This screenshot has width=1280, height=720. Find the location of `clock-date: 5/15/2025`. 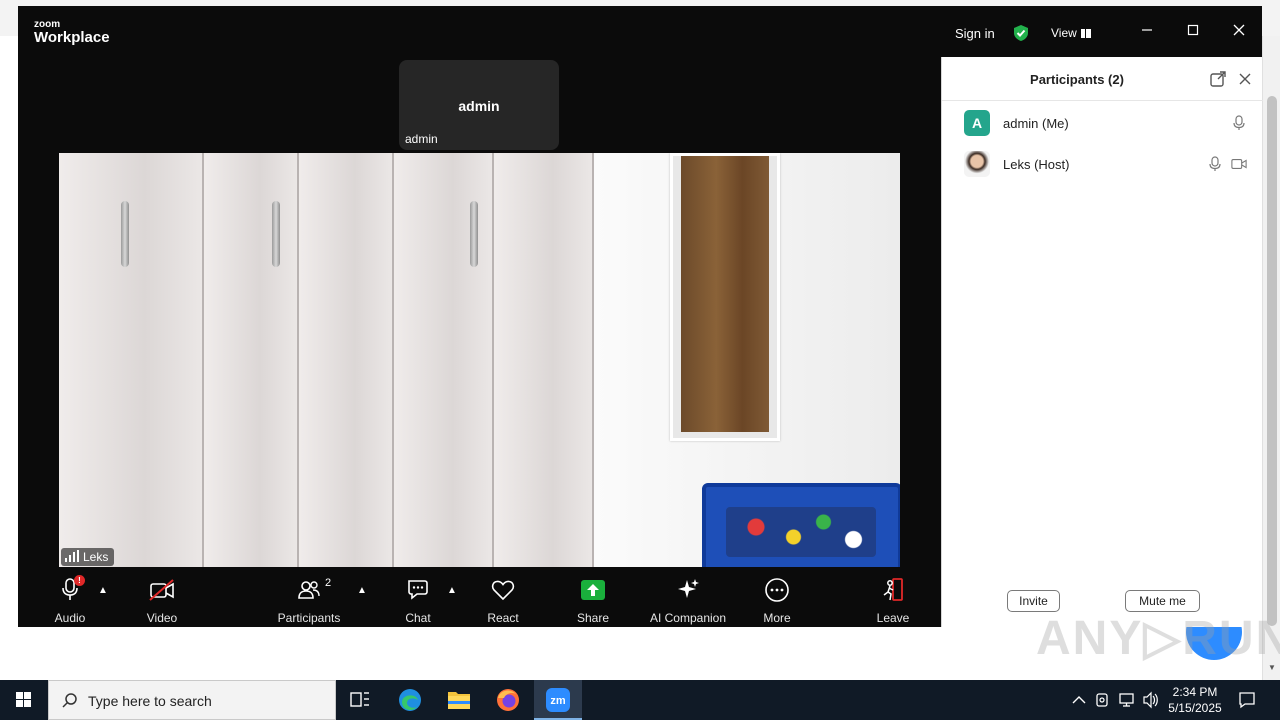

clock-date: 5/15/2025 is located at coordinates (1195, 708).